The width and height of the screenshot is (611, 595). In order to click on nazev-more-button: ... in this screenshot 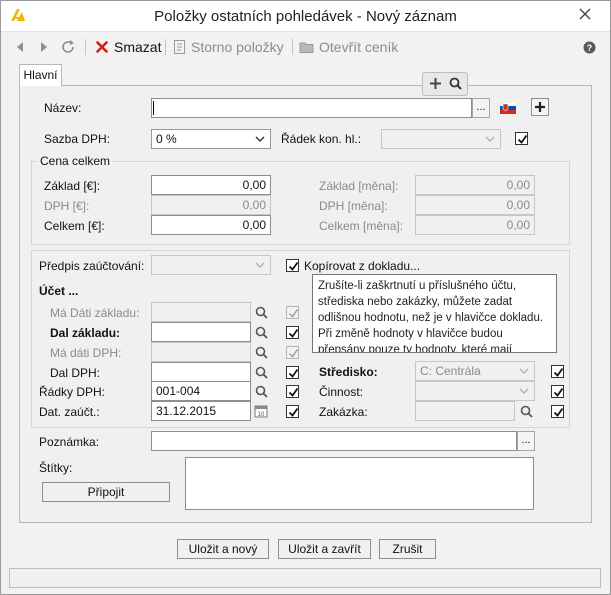, I will do `click(481, 108)`.